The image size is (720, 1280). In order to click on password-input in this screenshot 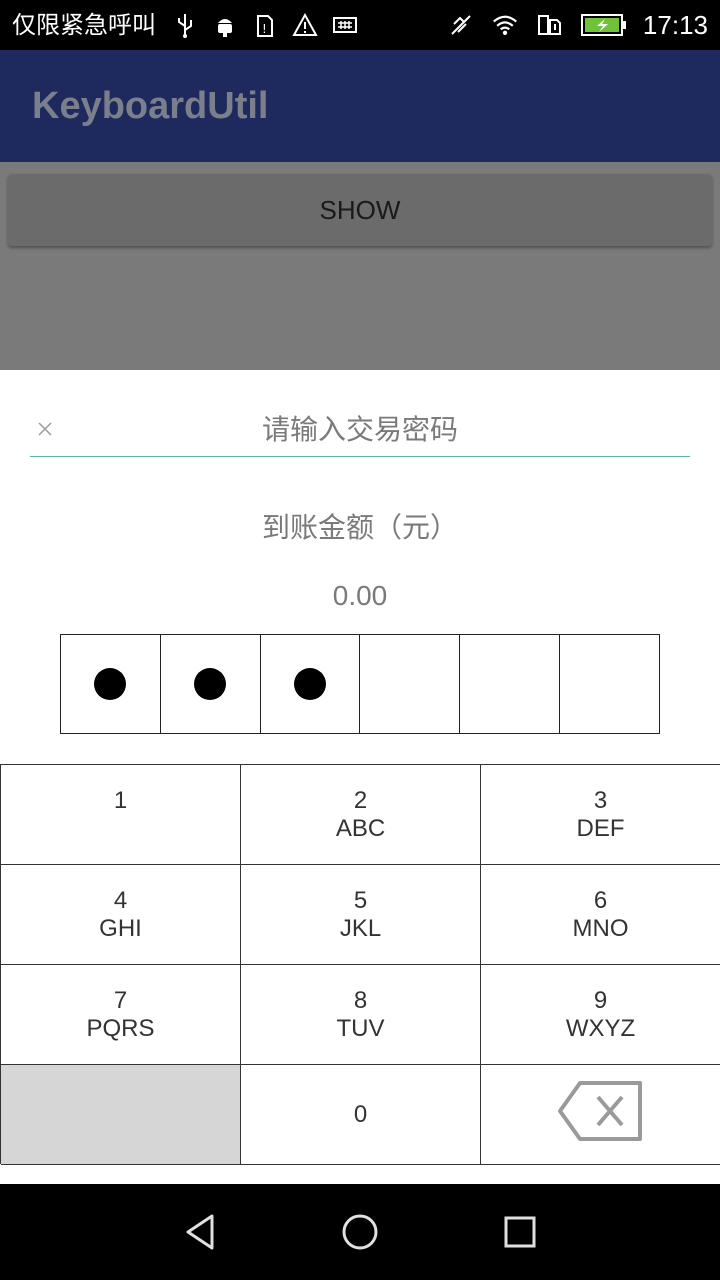, I will do `click(360, 684)`.